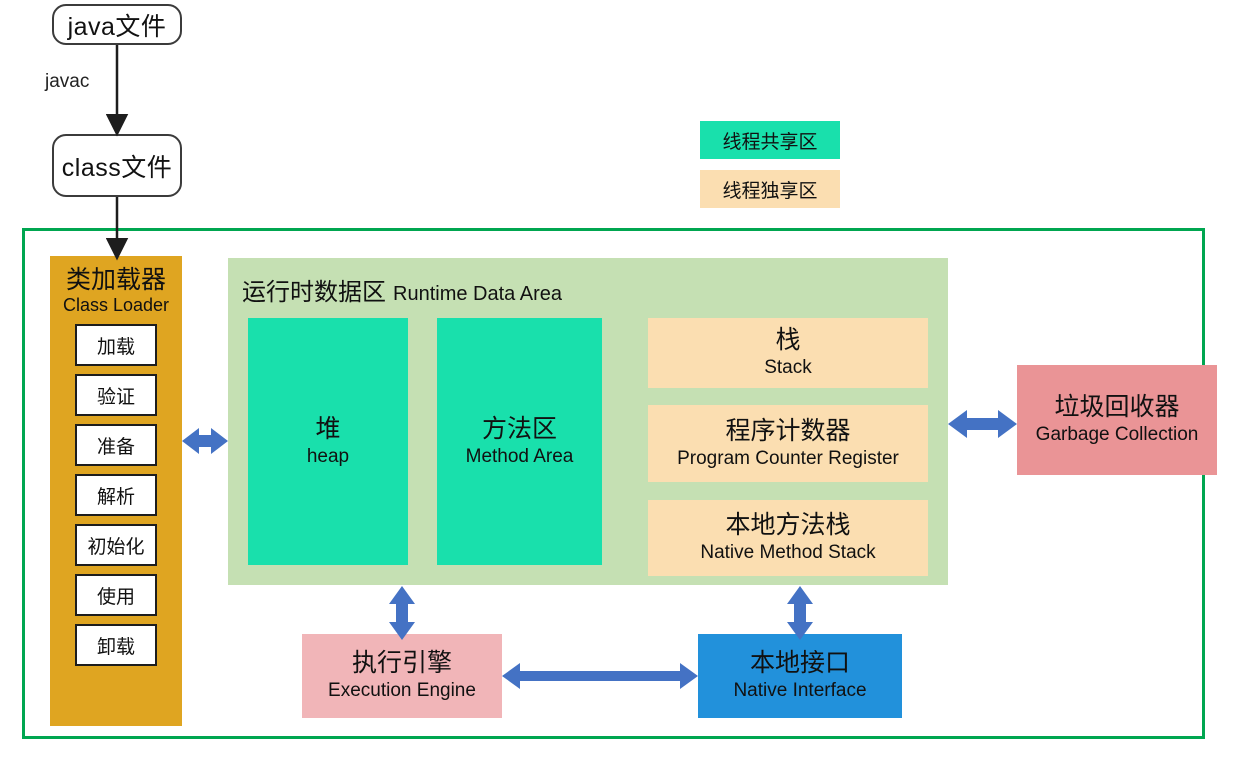 This screenshot has height=762, width=1257. I want to click on method-area-region: 方法区 Method Area, so click(519, 441).